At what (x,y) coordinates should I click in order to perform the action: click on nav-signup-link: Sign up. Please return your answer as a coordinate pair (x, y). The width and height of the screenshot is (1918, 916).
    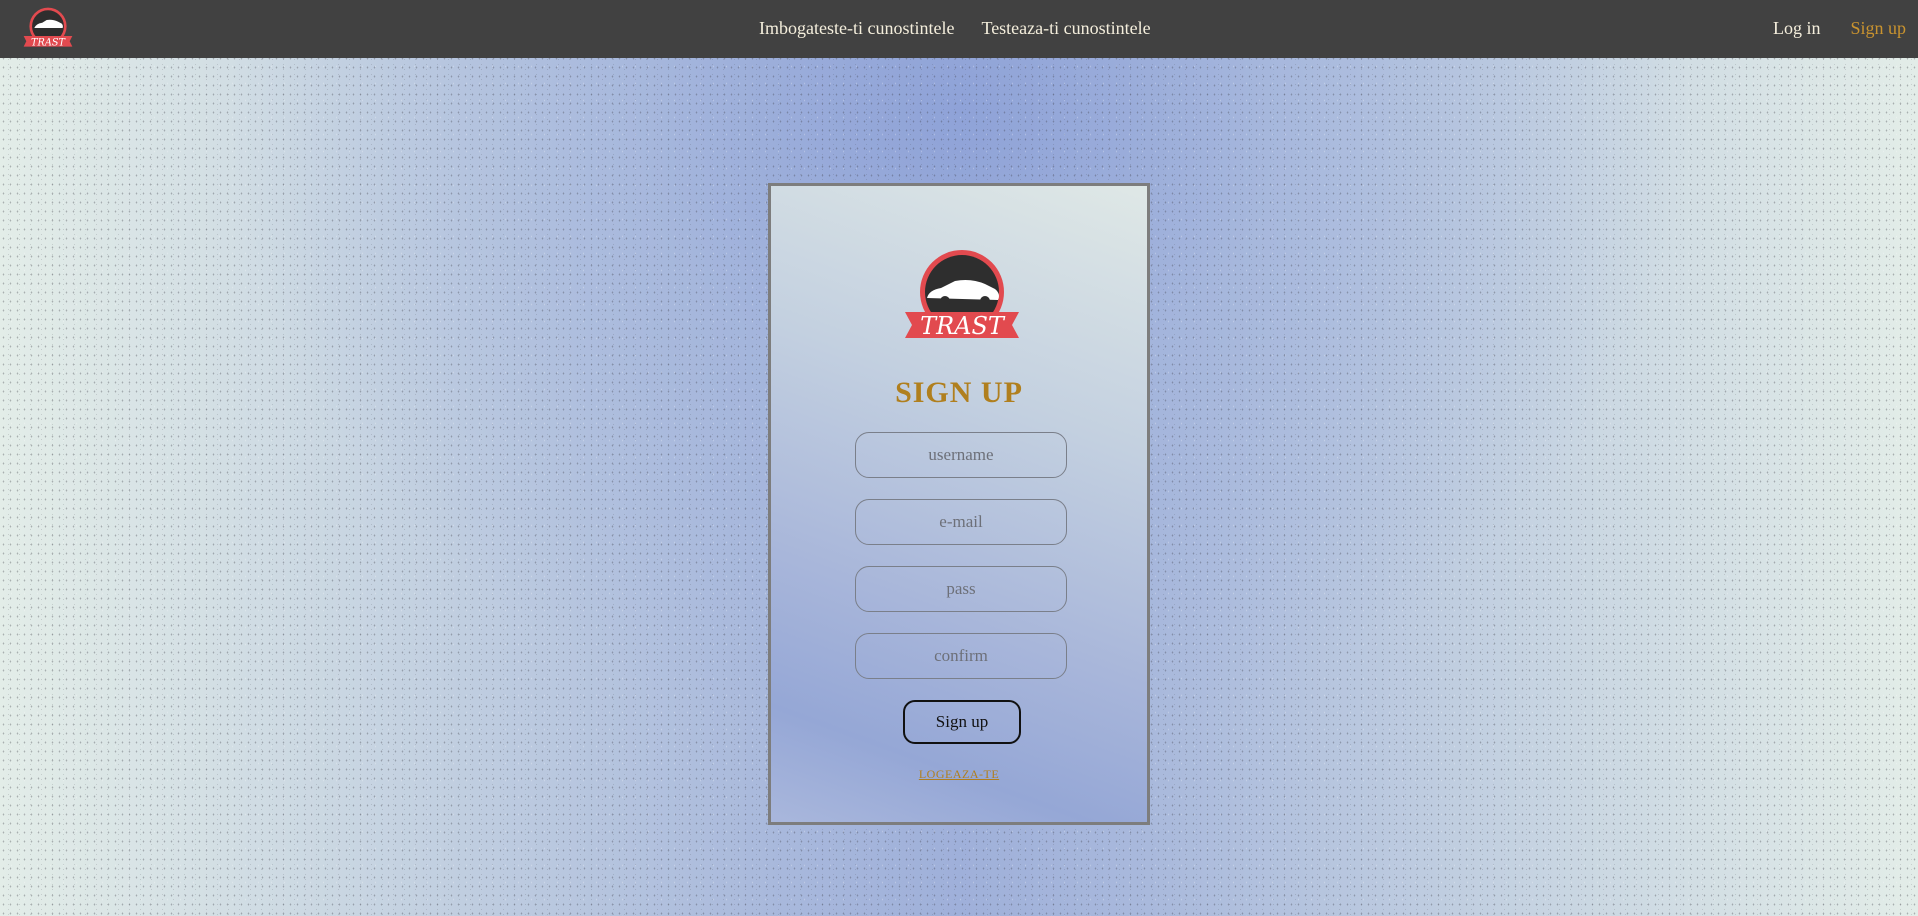
    Looking at the image, I should click on (1878, 28).